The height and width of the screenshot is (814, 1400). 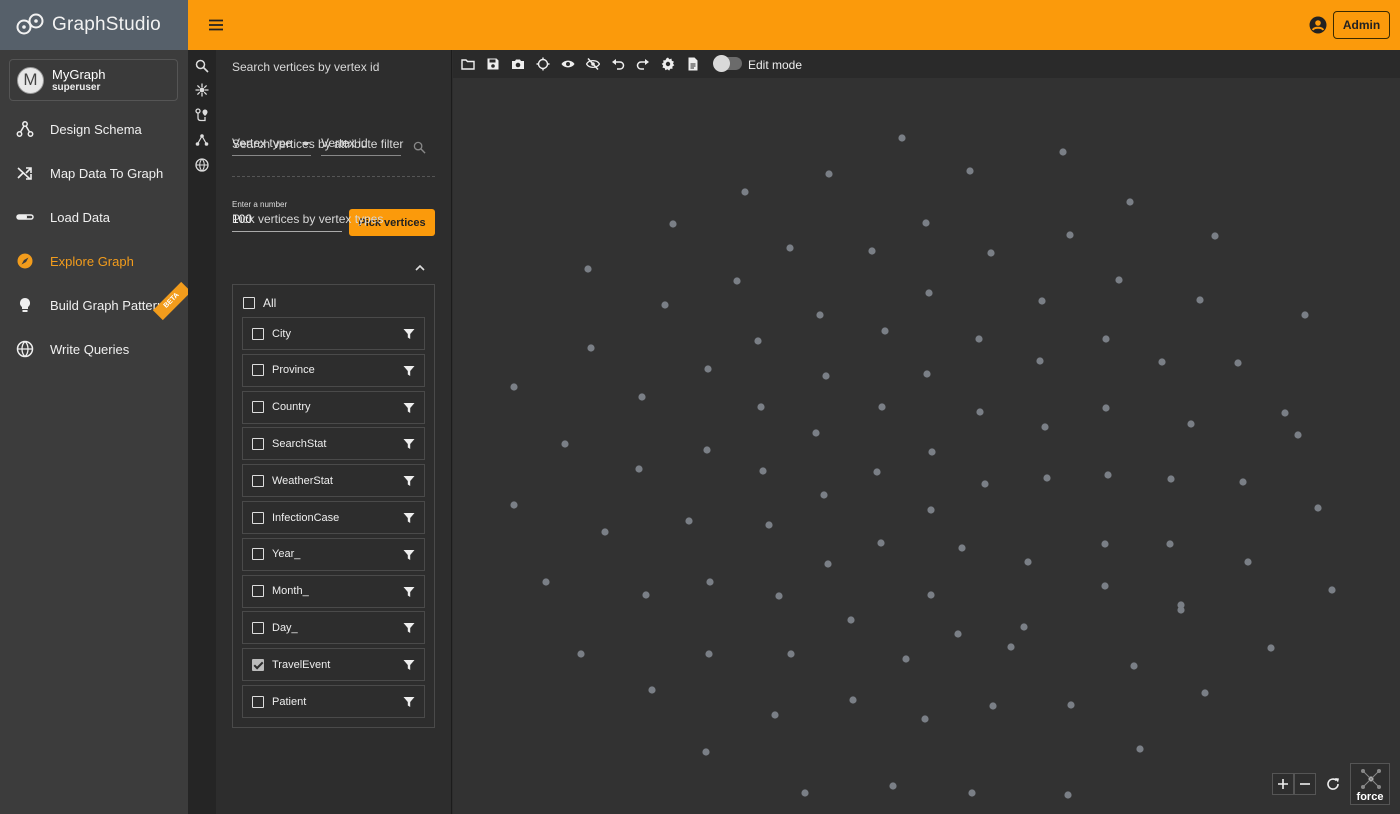 I want to click on document-icon, so click(x=693, y=64).